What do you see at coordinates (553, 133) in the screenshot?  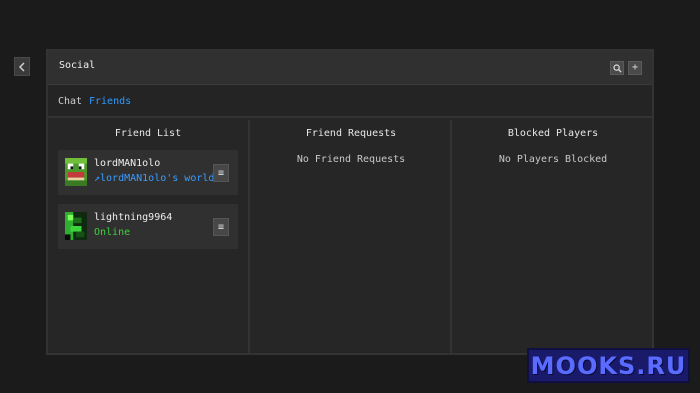 I see `blocked-players-title: Blocked Players` at bounding box center [553, 133].